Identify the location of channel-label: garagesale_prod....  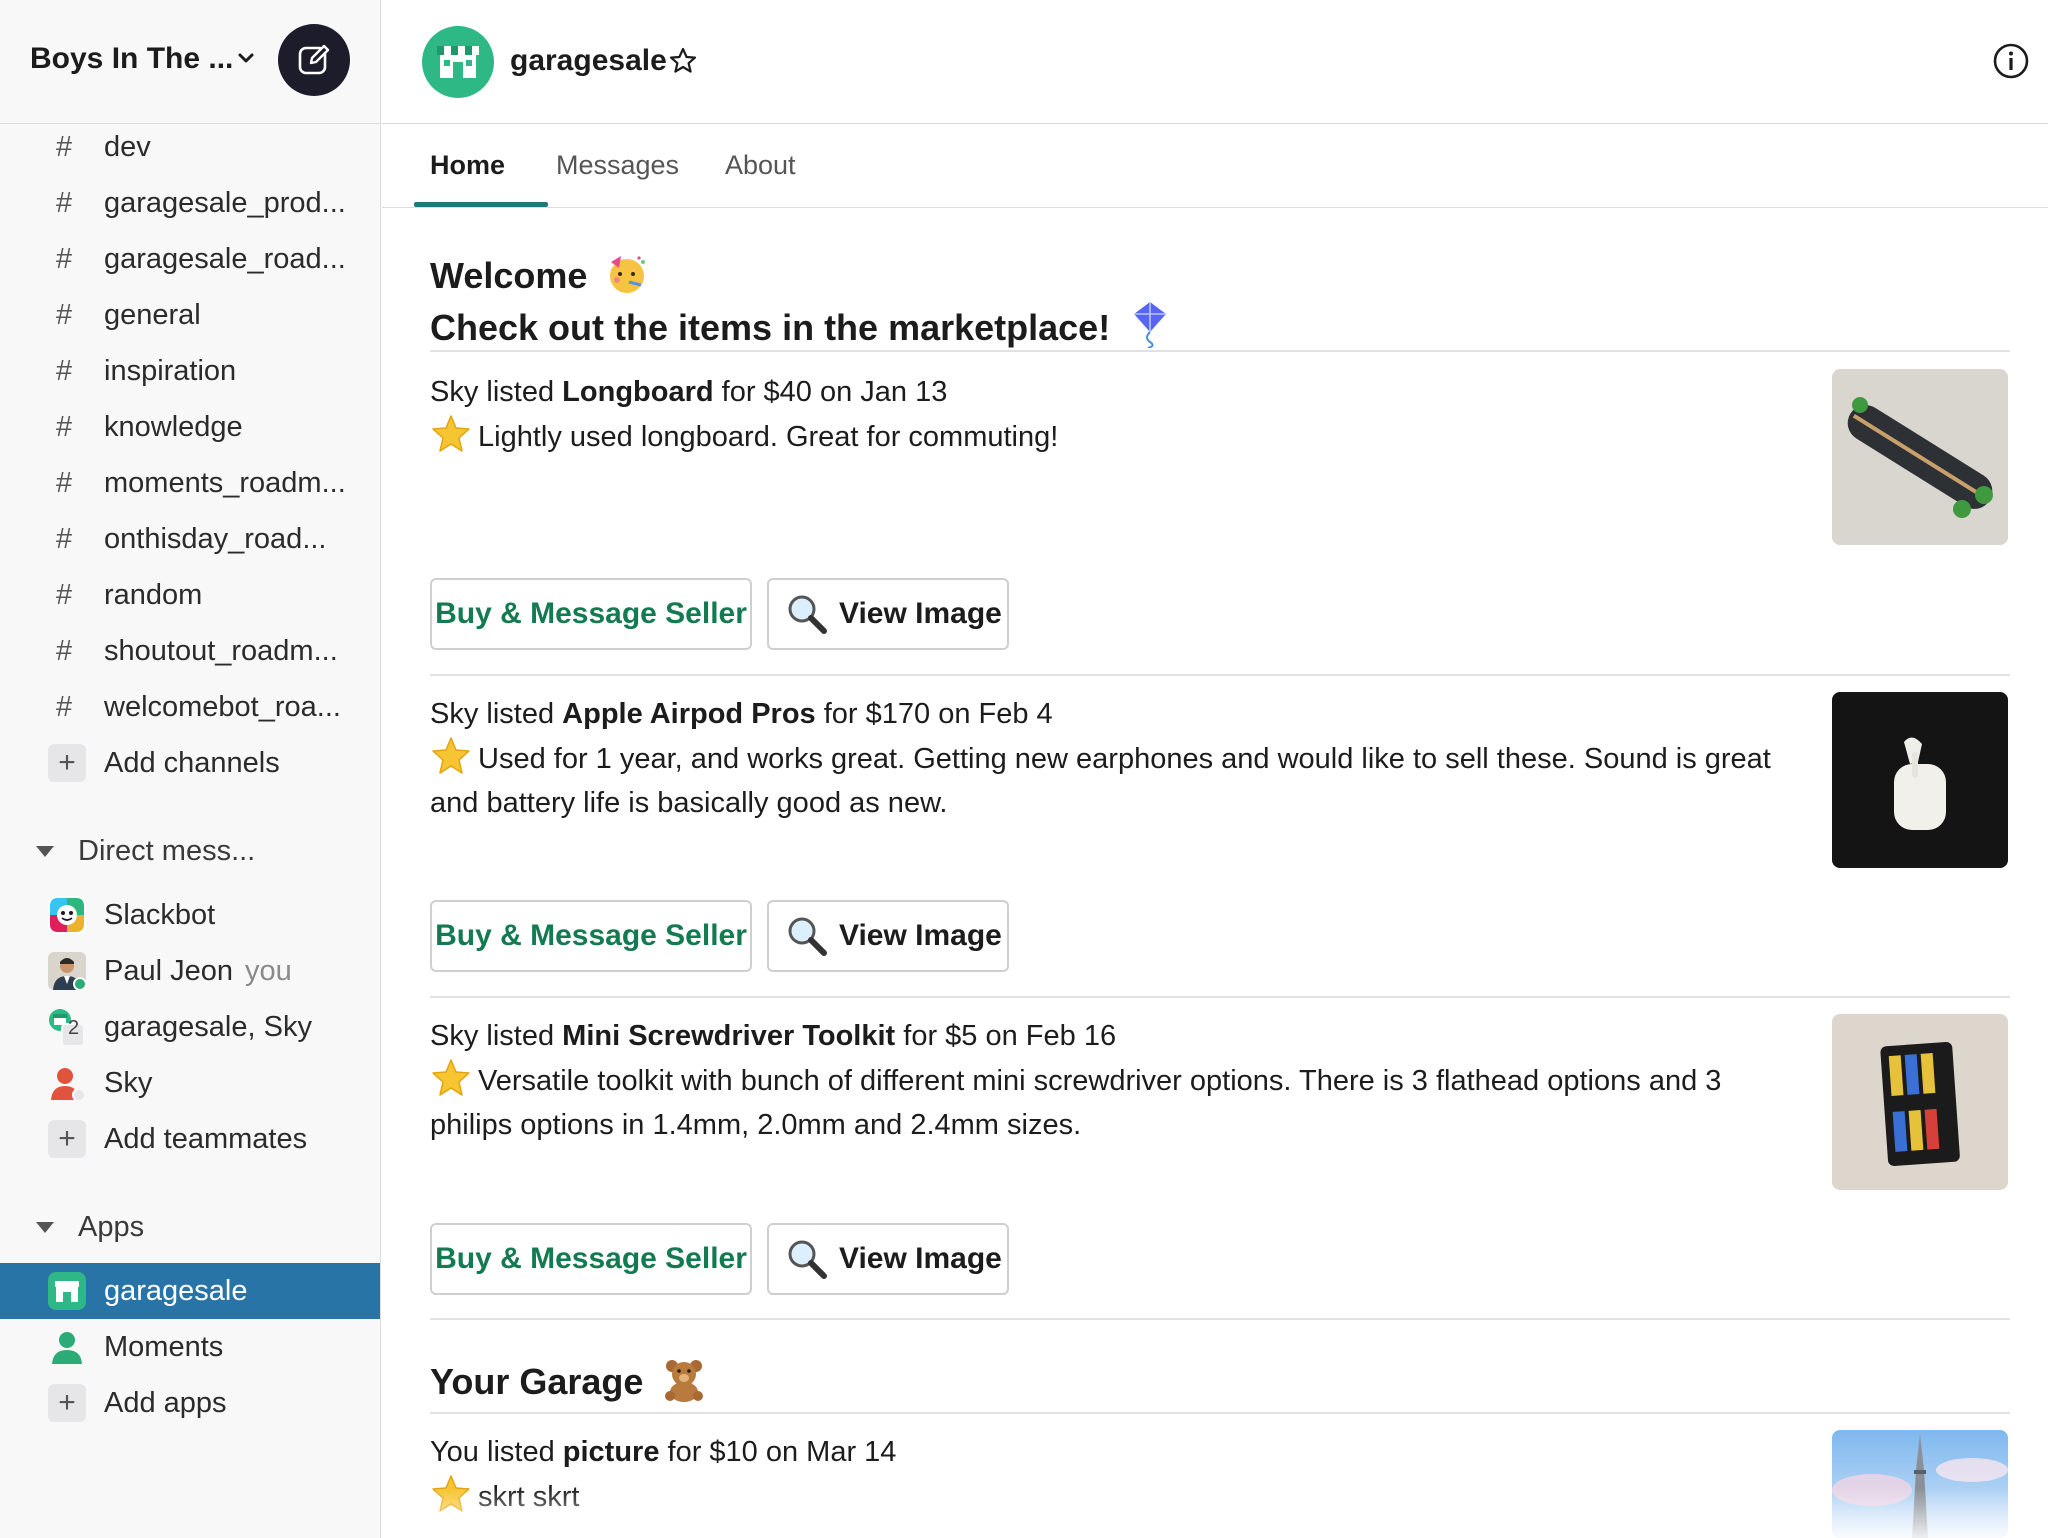
(225, 202).